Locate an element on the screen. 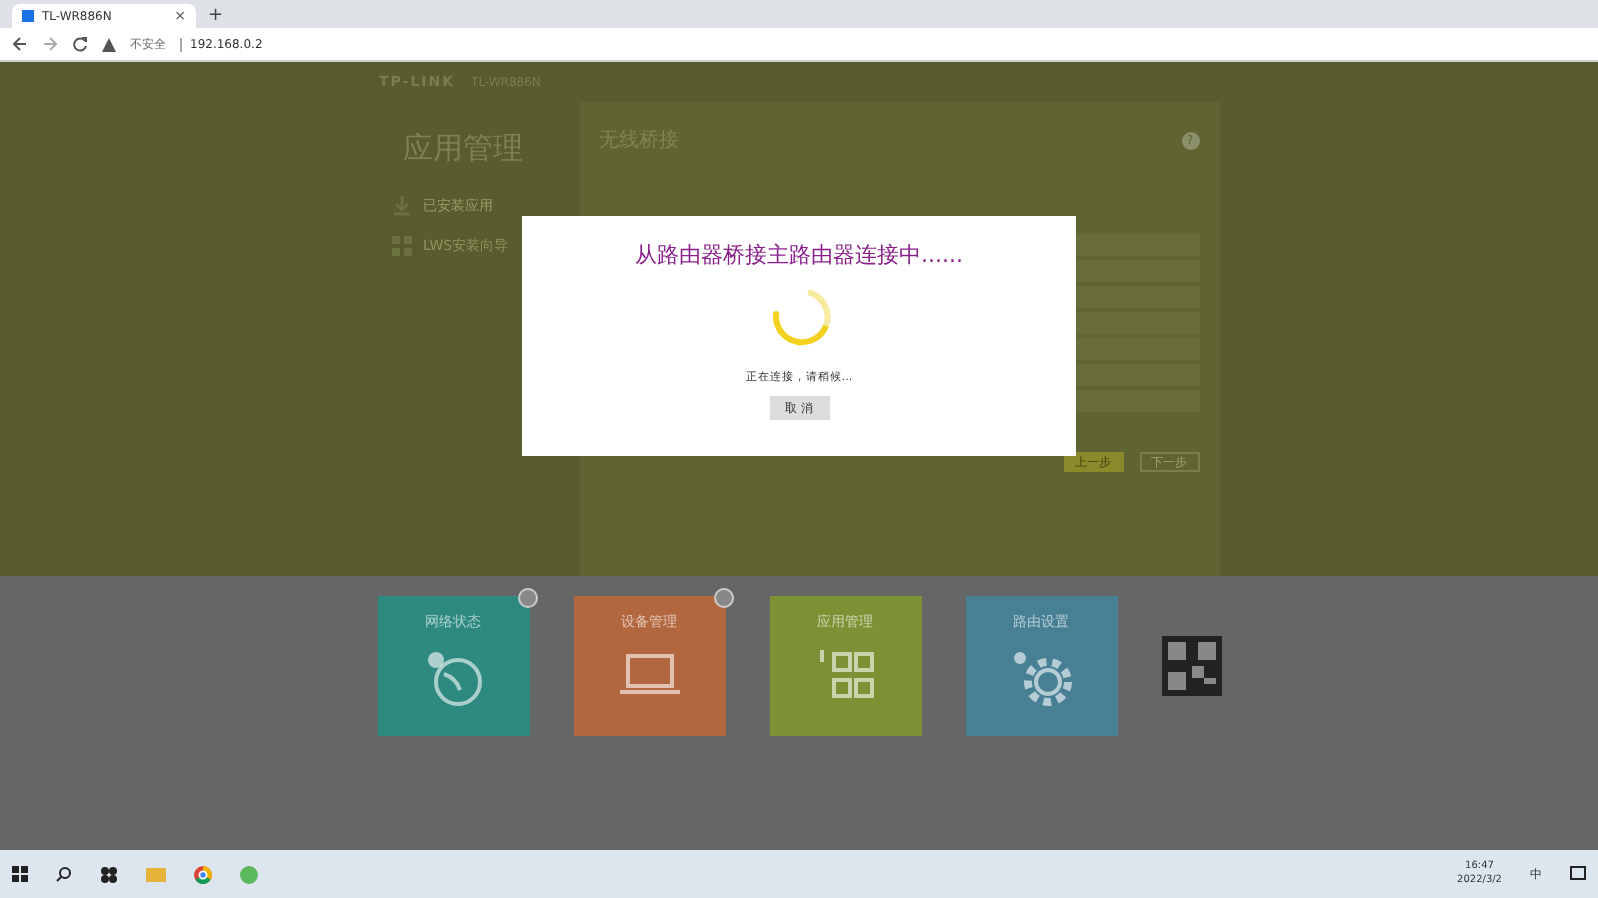 The image size is (1598, 898). reload-icon is located at coordinates (80, 44).